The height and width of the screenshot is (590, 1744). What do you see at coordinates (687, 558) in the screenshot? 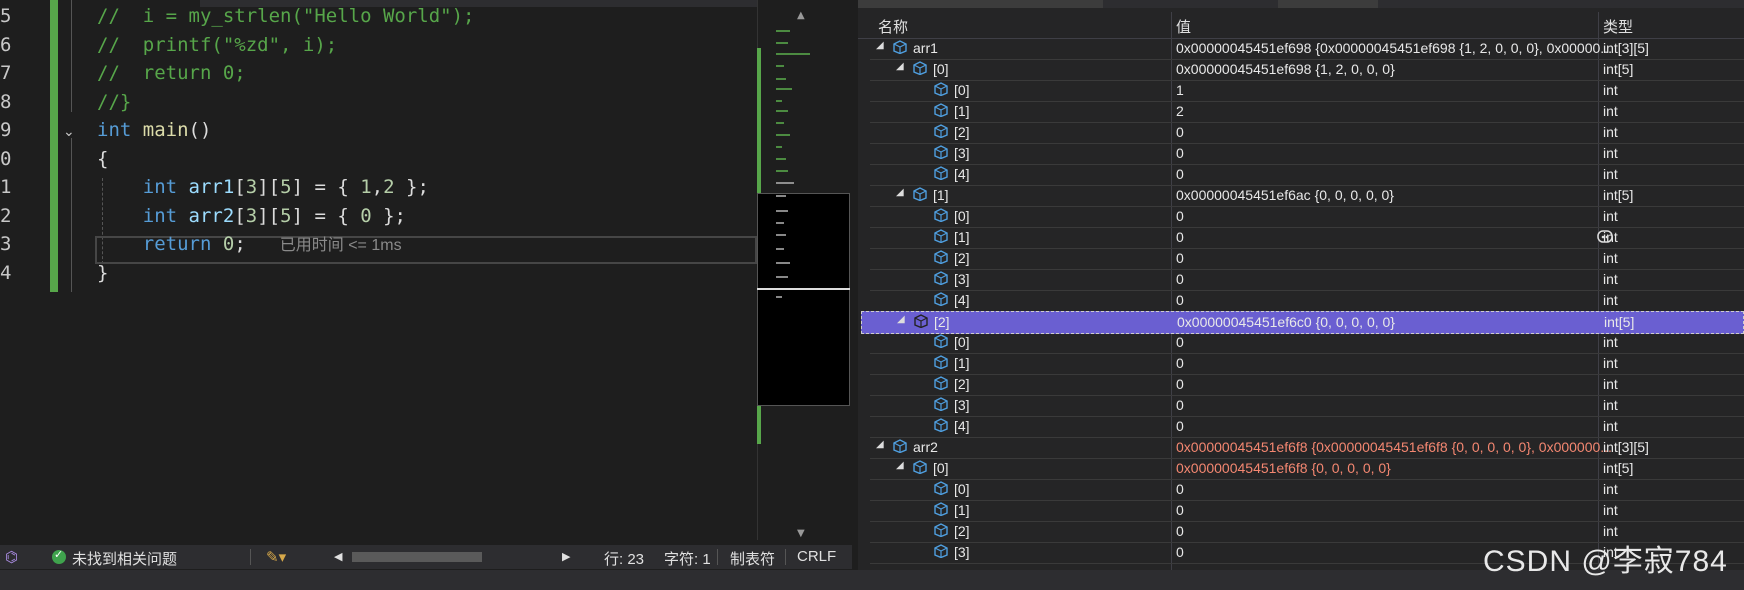
I see `char-indicator: 字符: 1` at bounding box center [687, 558].